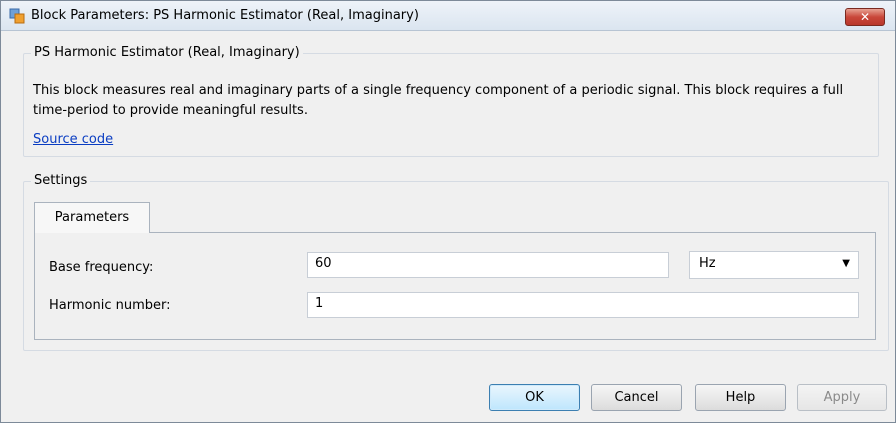 The height and width of the screenshot is (423, 896). Describe the element at coordinates (167, 52) in the screenshot. I see `block-group-title: PS Harmonic Estimator (Real, Imaginary)` at that location.